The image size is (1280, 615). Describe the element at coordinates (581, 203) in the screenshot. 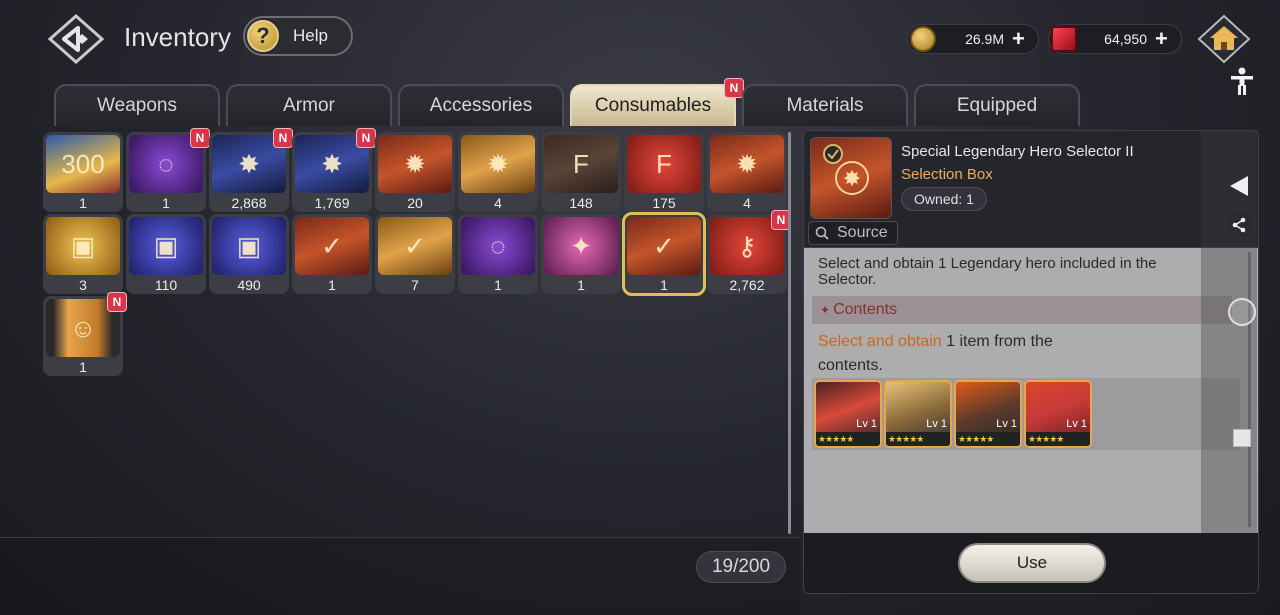

I see `item-quantity: 148` at that location.